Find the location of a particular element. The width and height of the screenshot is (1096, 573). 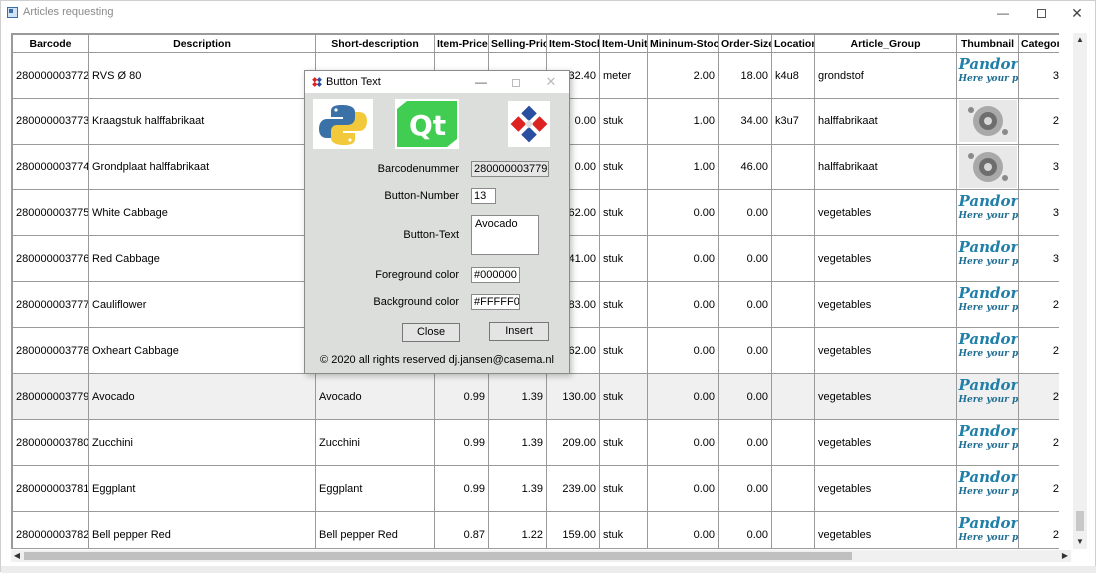

cell-barcode: 2800000037741 is located at coordinates (50, 167).